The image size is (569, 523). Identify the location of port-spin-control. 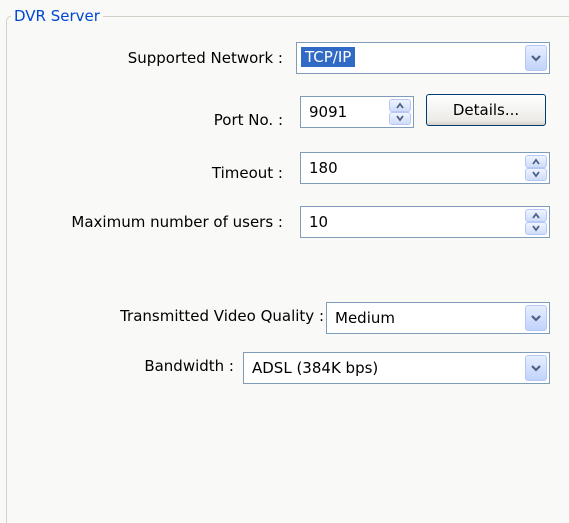
(400, 112).